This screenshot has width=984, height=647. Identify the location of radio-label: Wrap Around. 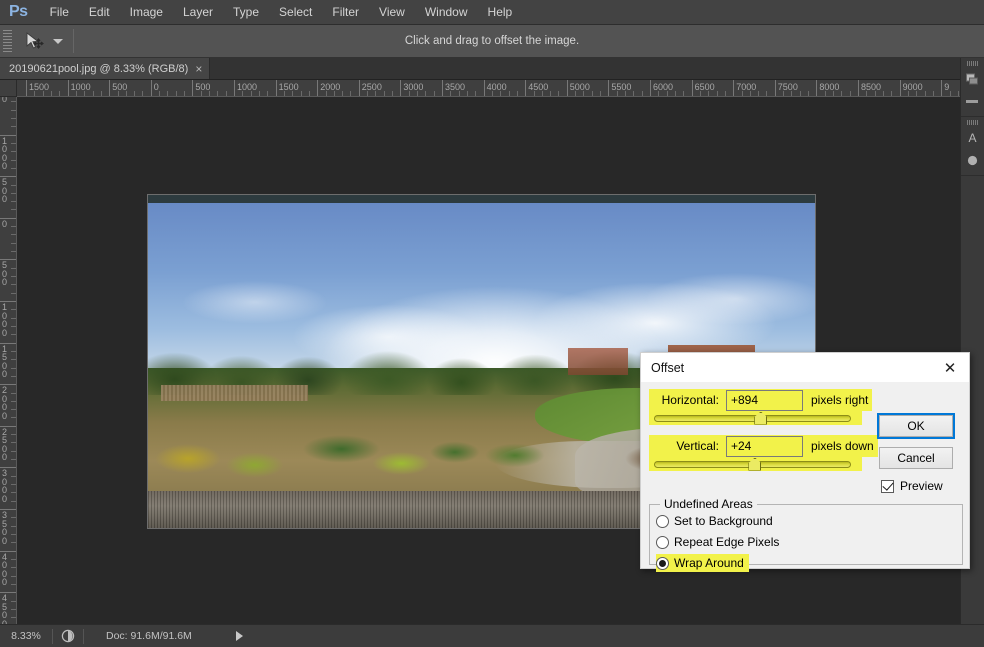
(709, 563).